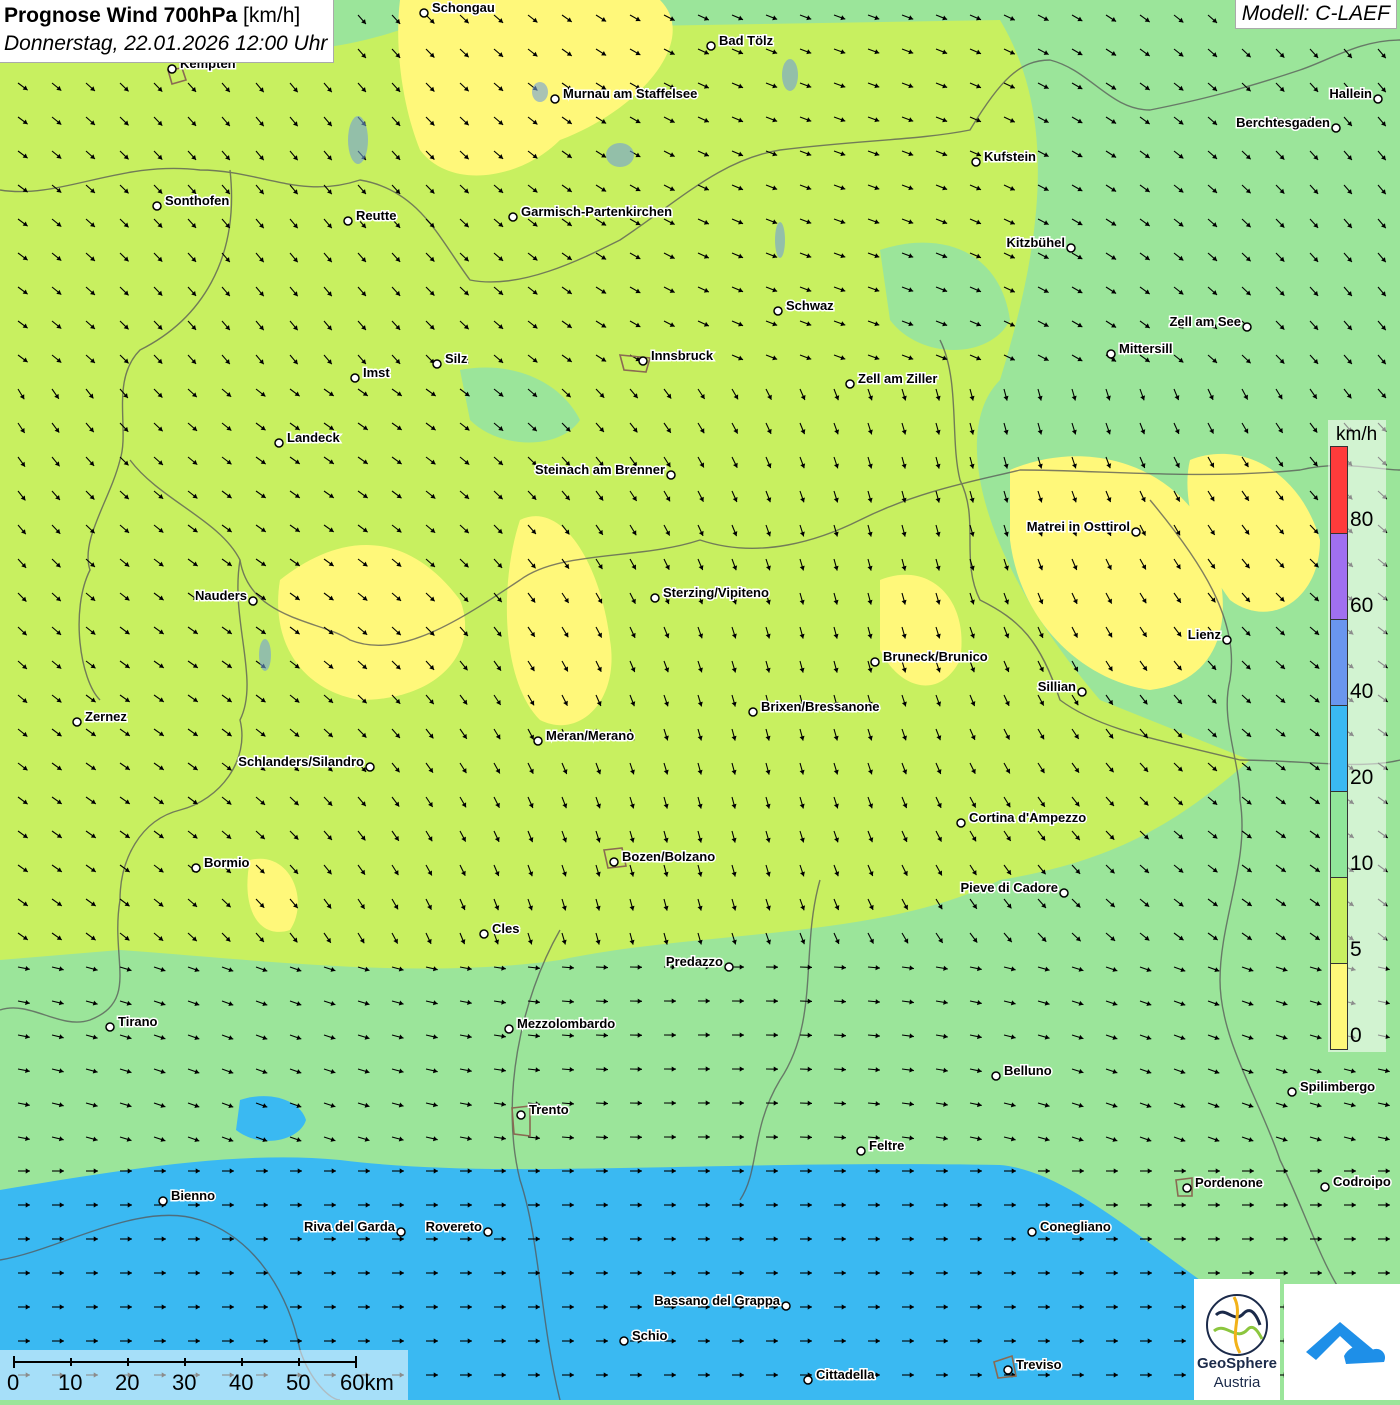 This screenshot has height=1405, width=1400. I want to click on geosphere-emblem-icon, so click(1237, 1325).